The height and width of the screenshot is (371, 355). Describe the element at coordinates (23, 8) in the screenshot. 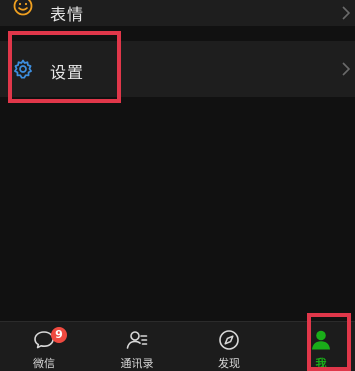

I see `smiley-face-icon` at that location.